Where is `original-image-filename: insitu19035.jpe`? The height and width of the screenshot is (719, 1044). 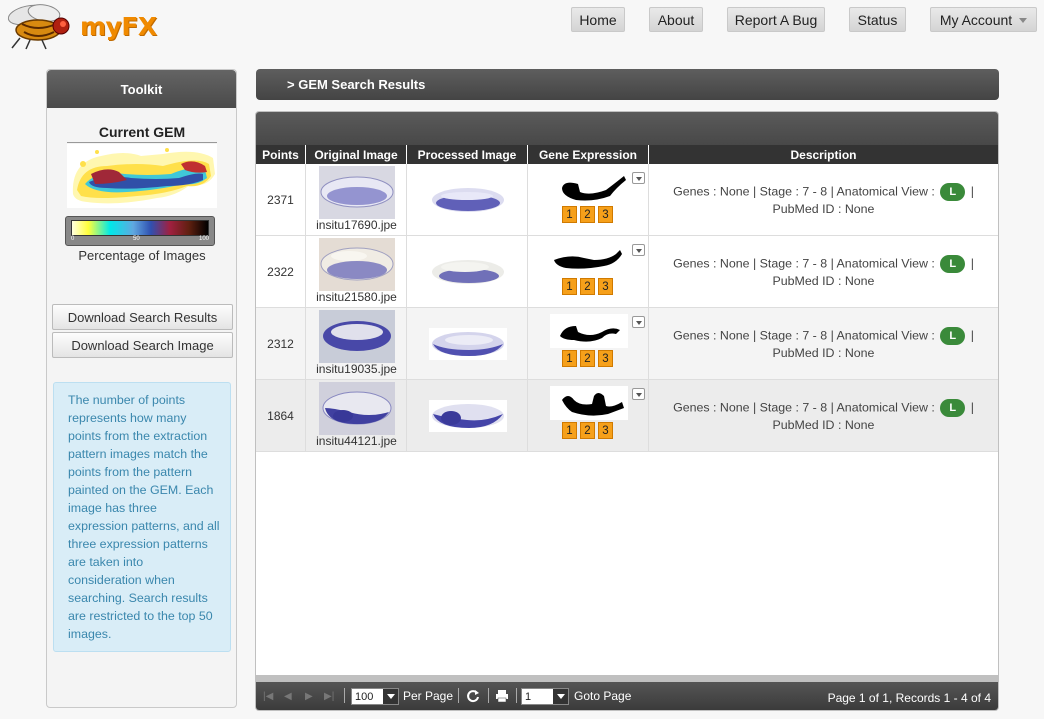 original-image-filename: insitu19035.jpe is located at coordinates (356, 369).